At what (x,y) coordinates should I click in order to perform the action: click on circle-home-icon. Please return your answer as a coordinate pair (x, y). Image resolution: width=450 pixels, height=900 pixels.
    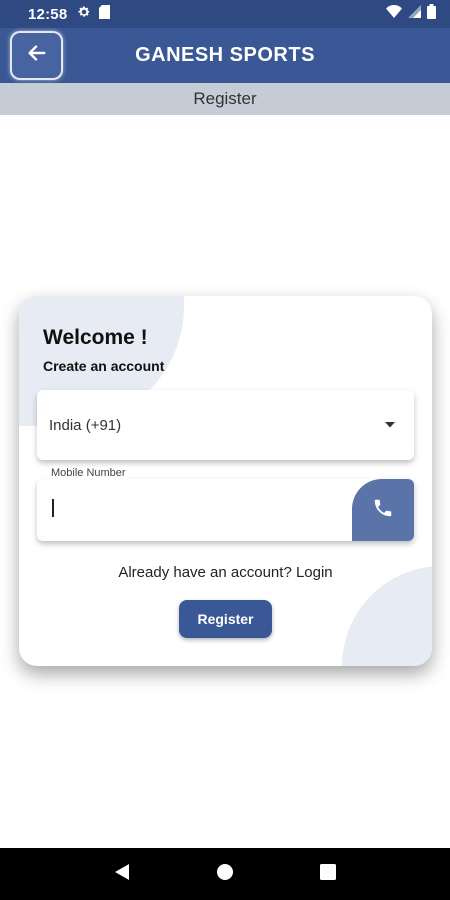
    Looking at the image, I should click on (225, 874).